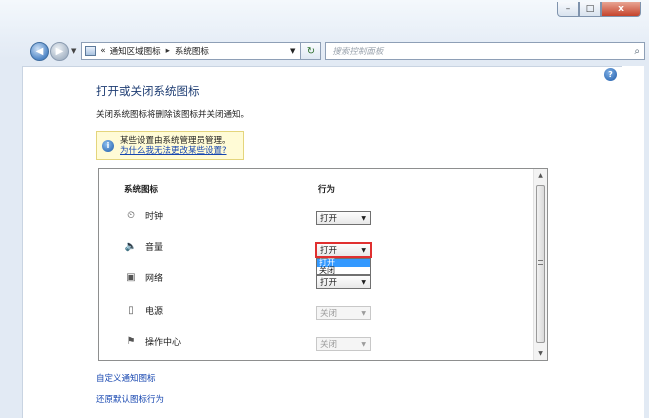 This screenshot has width=649, height=418. What do you see at coordinates (343, 250) in the screenshot?
I see `volume-behavior-select: 打开 ▼` at bounding box center [343, 250].